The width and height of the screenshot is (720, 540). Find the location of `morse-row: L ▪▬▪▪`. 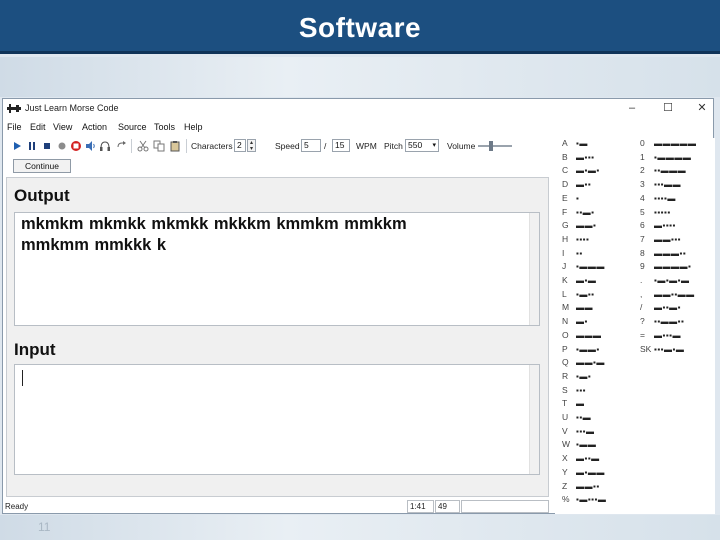

morse-row: L ▪▬▪▪ is located at coordinates (578, 296).